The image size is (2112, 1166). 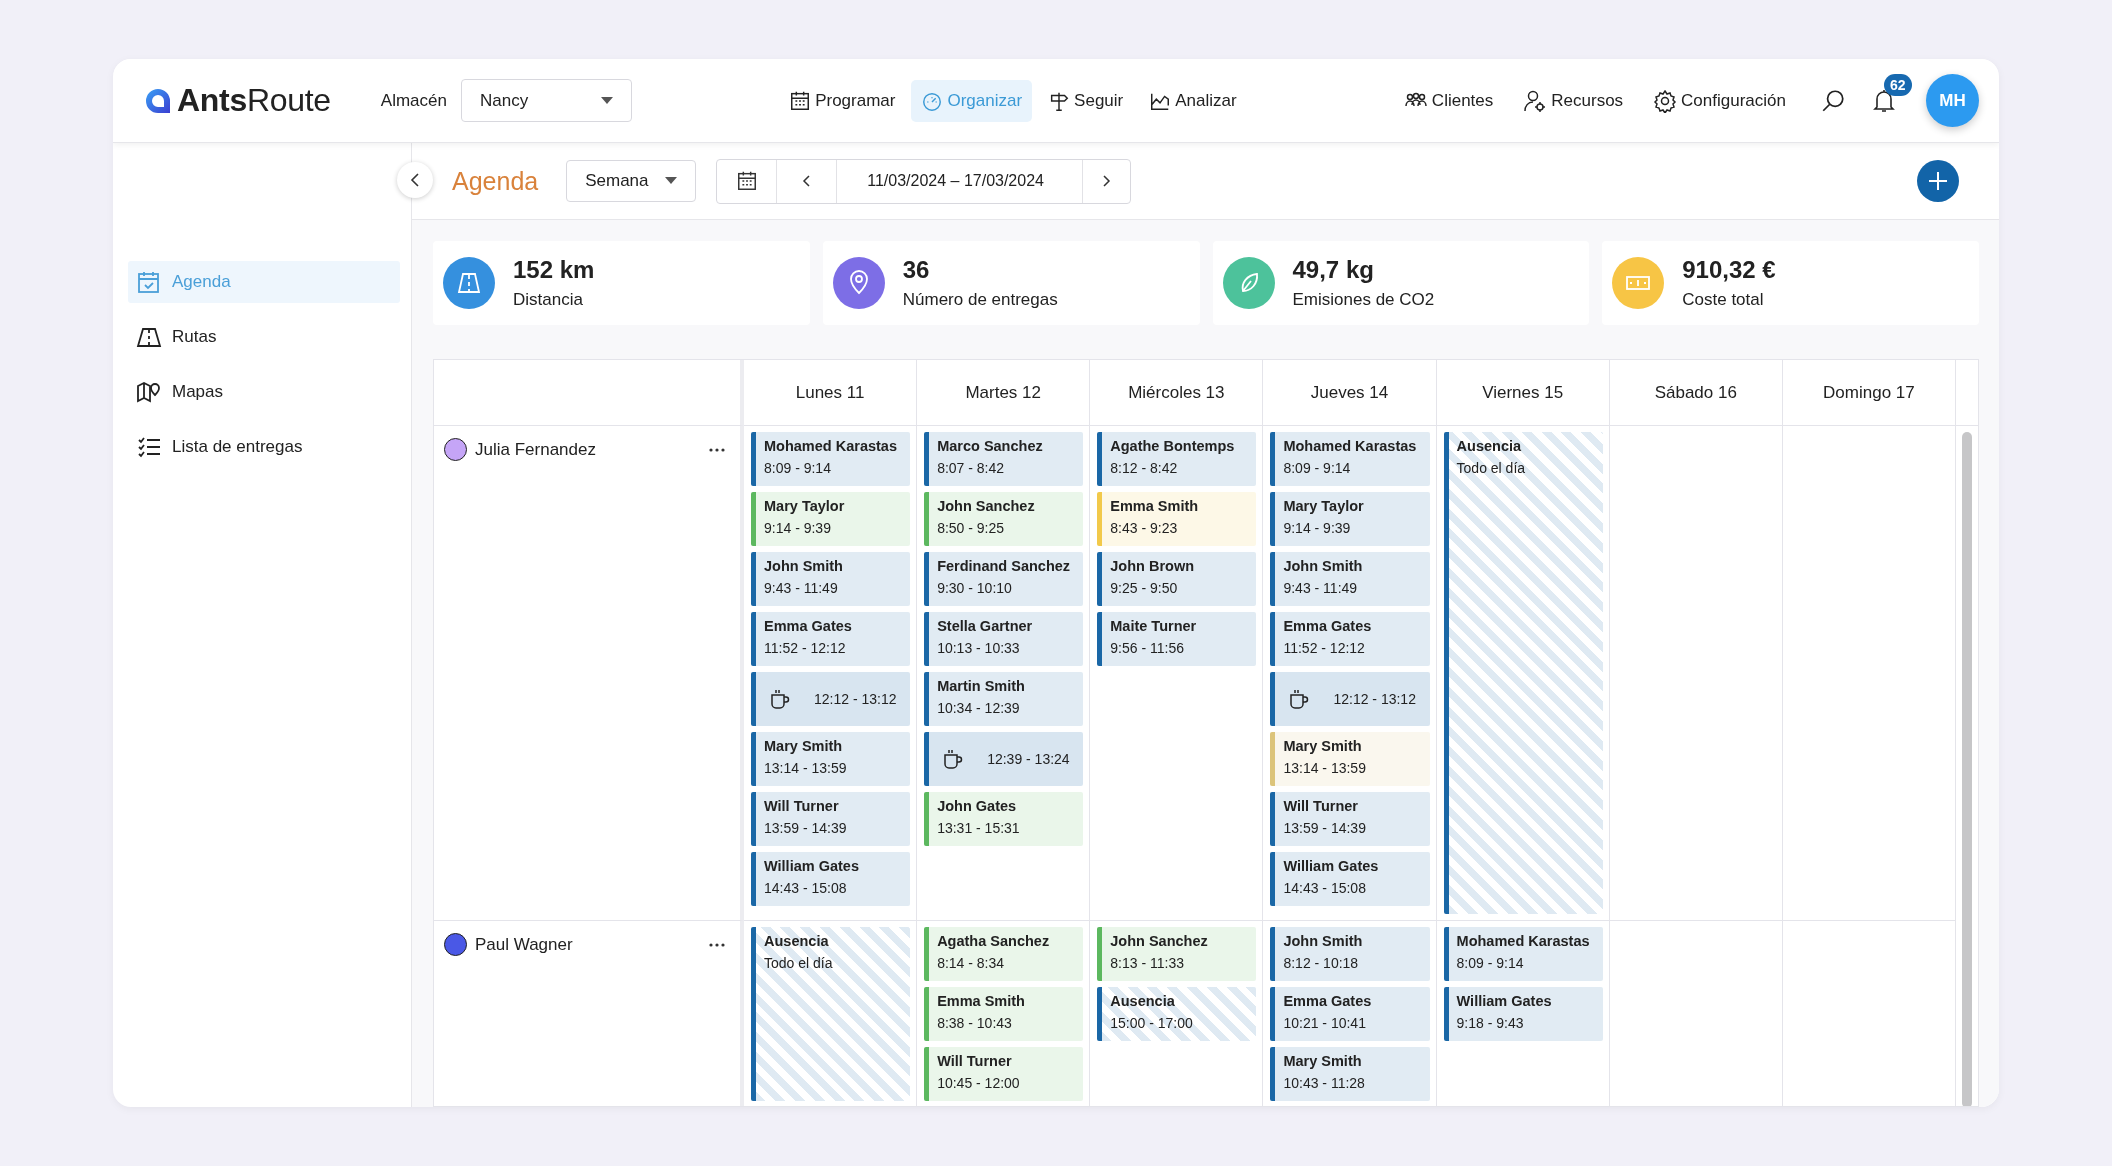 I want to click on nav-link: Clientes, so click(x=1448, y=100).